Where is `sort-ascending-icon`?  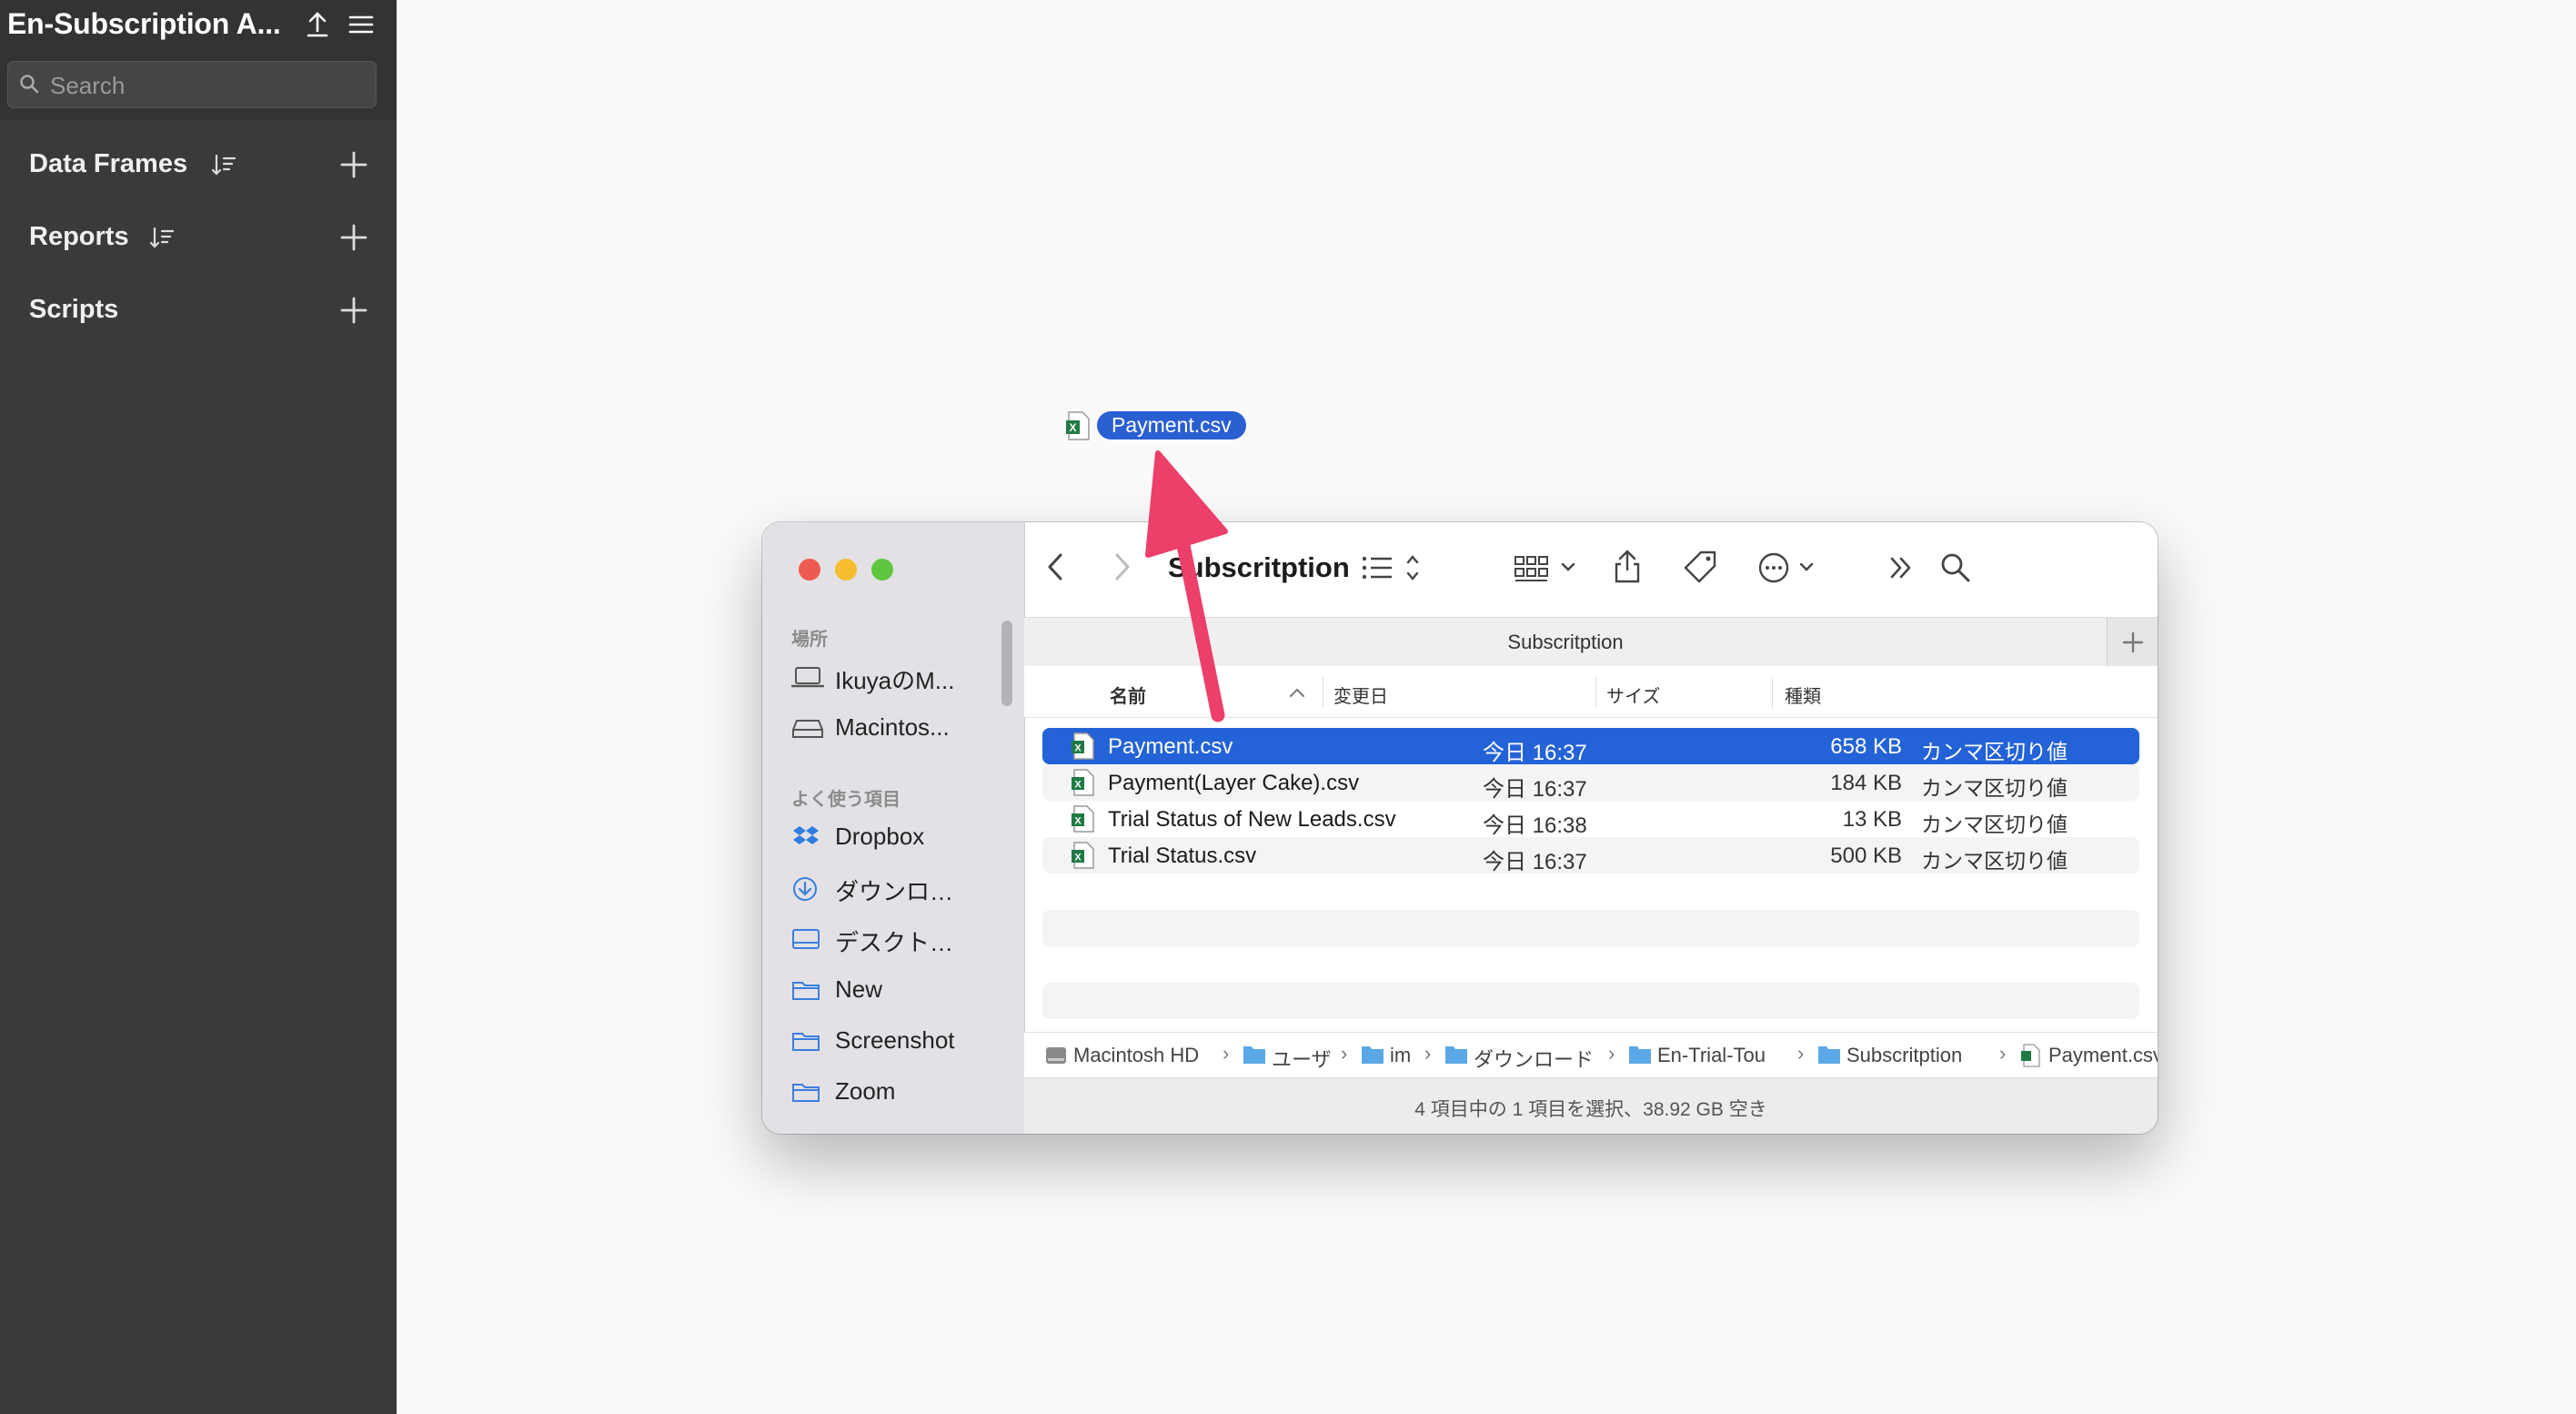
sort-ascending-icon is located at coordinates (1297, 695).